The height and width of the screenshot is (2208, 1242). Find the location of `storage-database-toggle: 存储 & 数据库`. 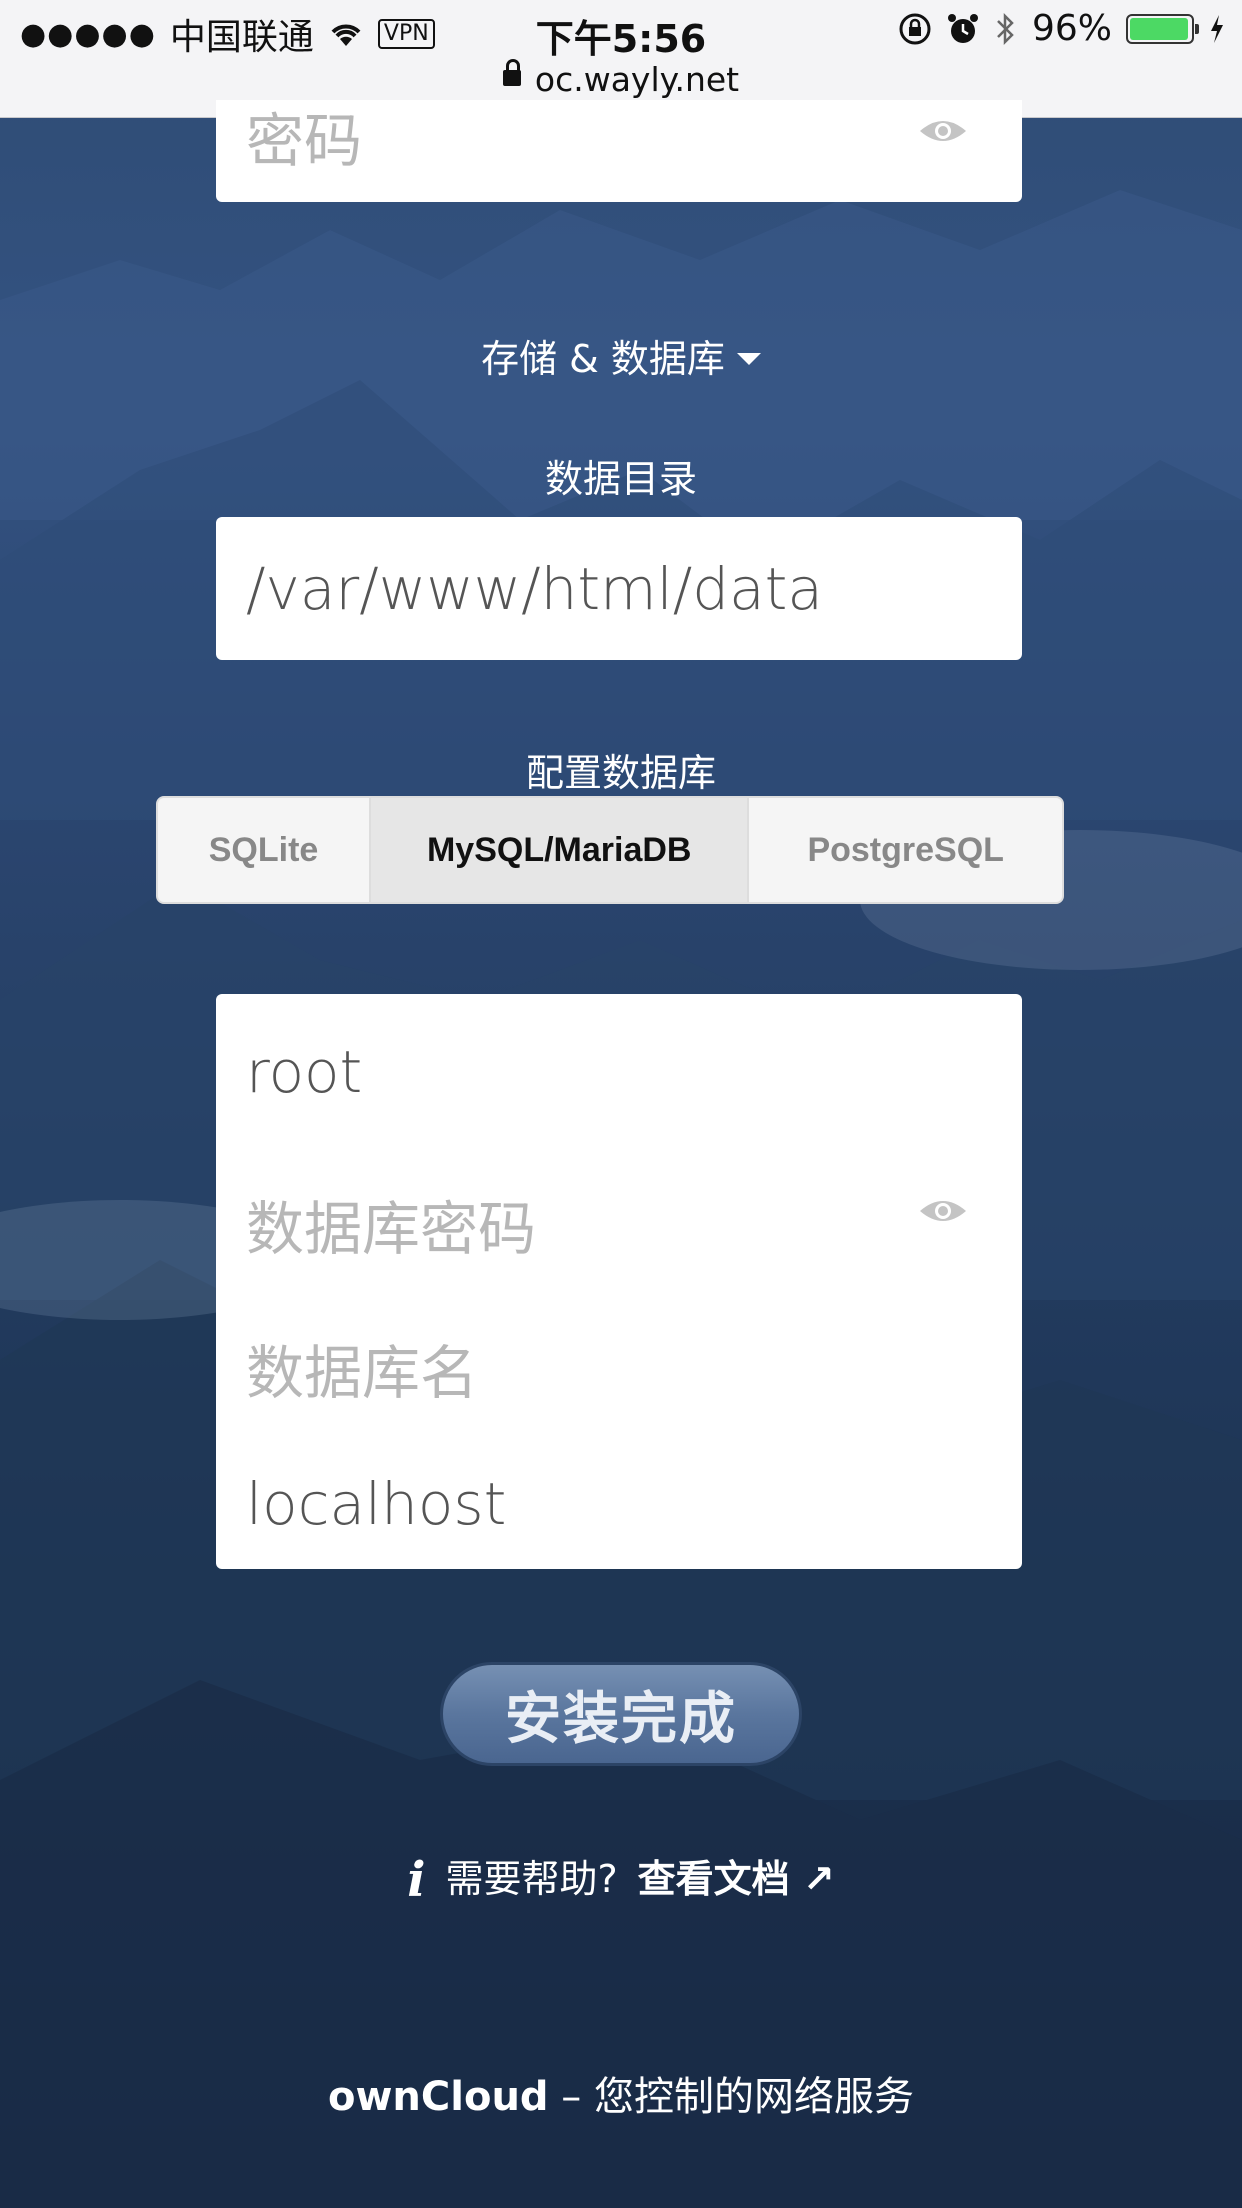

storage-database-toggle: 存储 & 数据库 is located at coordinates (621, 355).